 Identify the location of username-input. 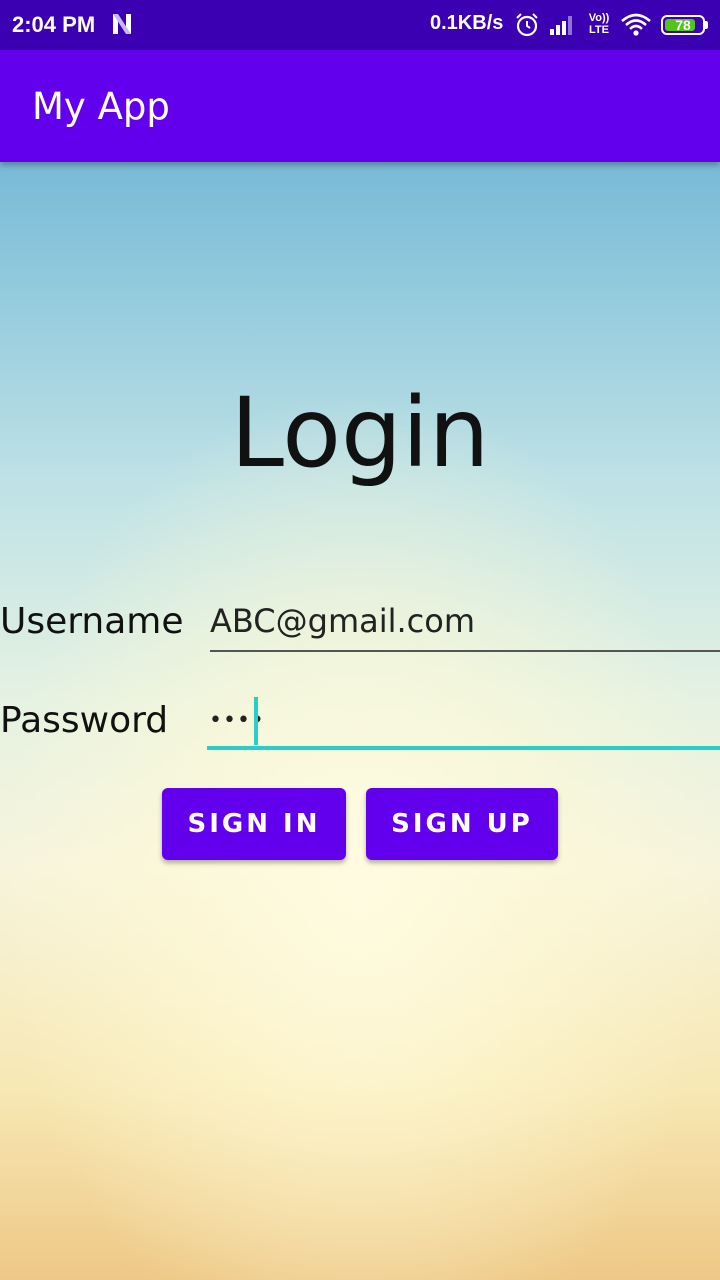
(465, 622).